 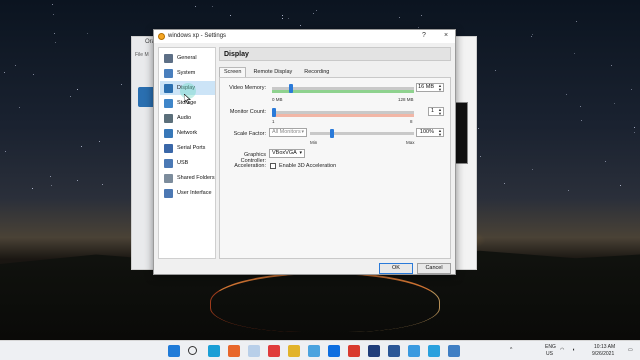 I want to click on scale-factor-max: Max, so click(x=410, y=142).